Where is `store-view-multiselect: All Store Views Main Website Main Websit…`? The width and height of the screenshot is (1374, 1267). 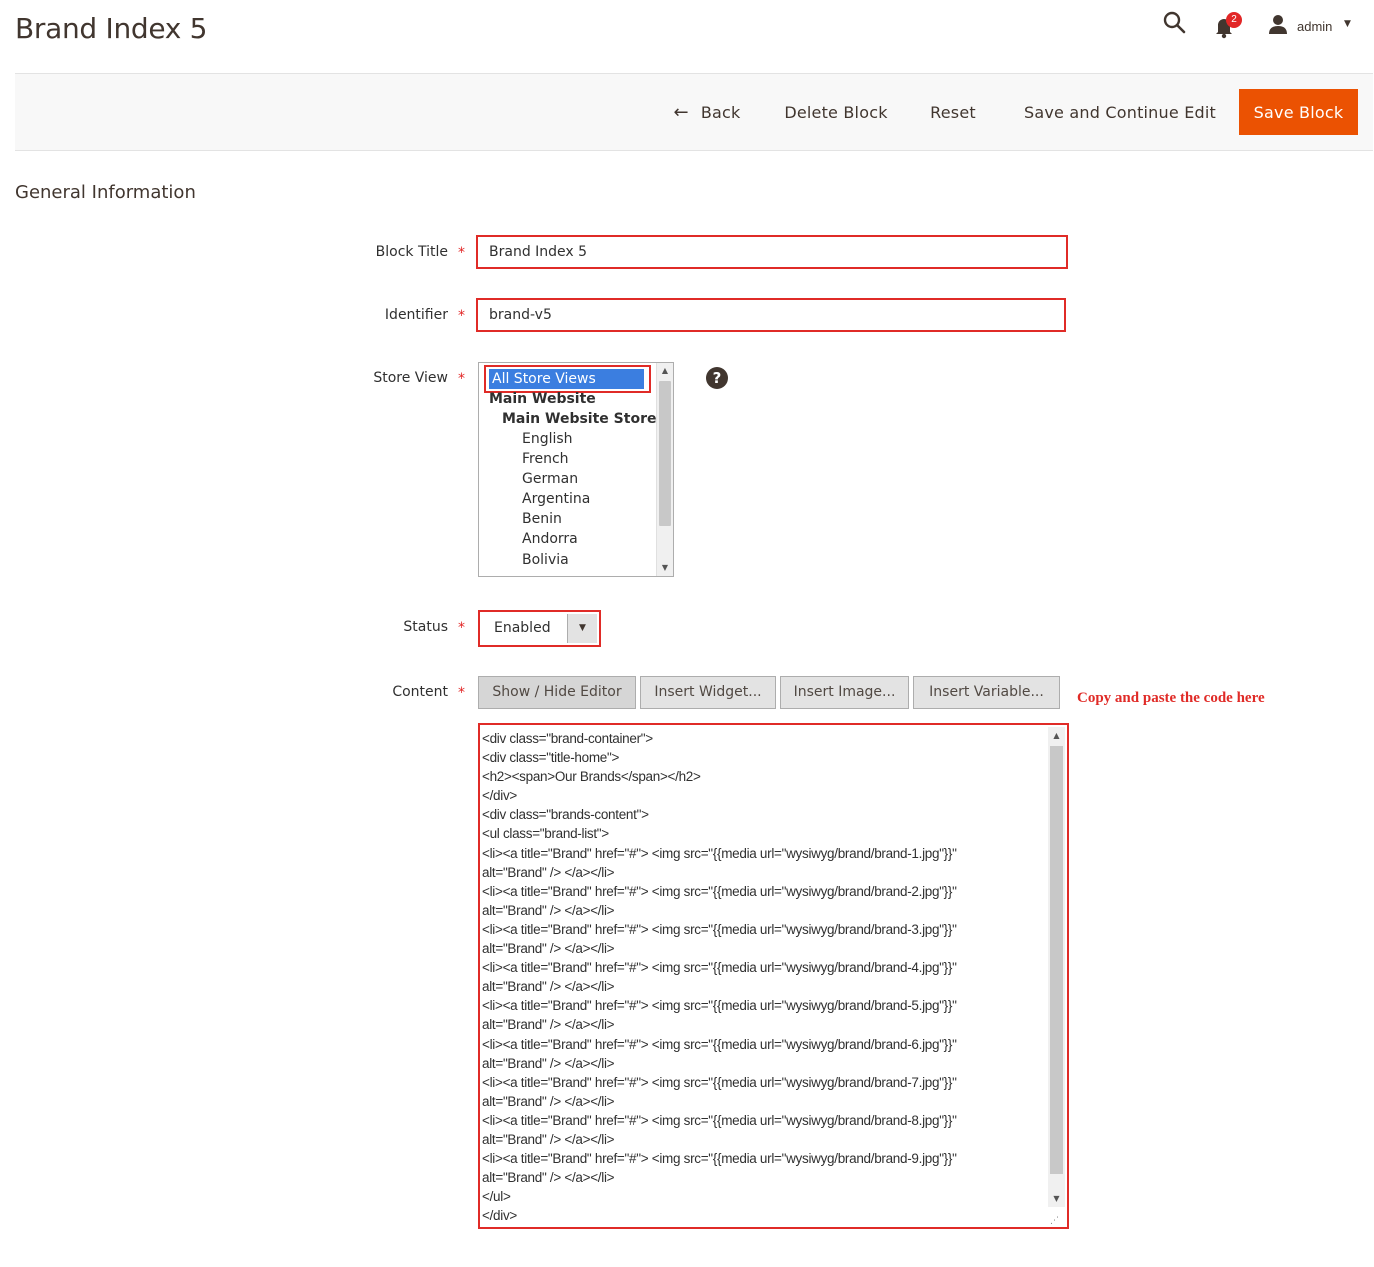 store-view-multiselect: All Store Views Main Website Main Websit… is located at coordinates (576, 469).